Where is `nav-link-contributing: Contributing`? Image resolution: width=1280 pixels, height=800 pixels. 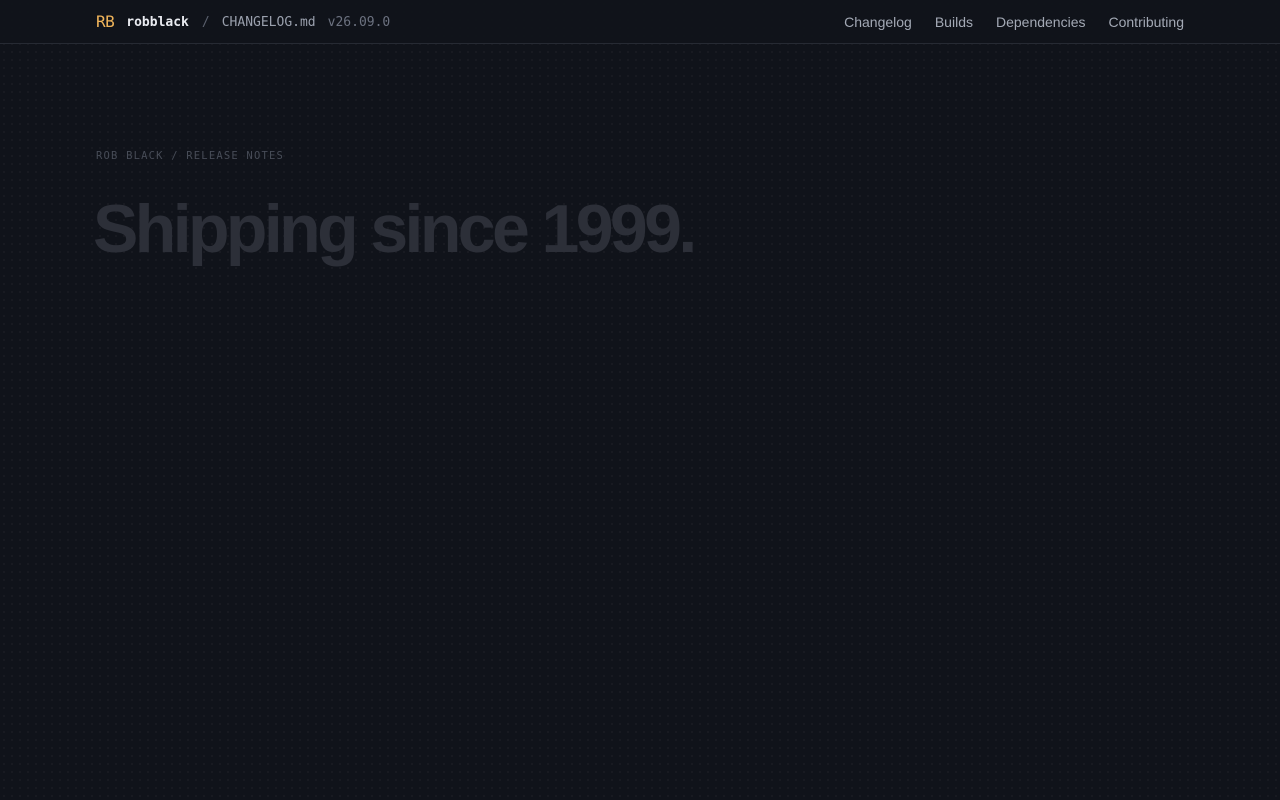
nav-link-contributing: Contributing is located at coordinates (1147, 22).